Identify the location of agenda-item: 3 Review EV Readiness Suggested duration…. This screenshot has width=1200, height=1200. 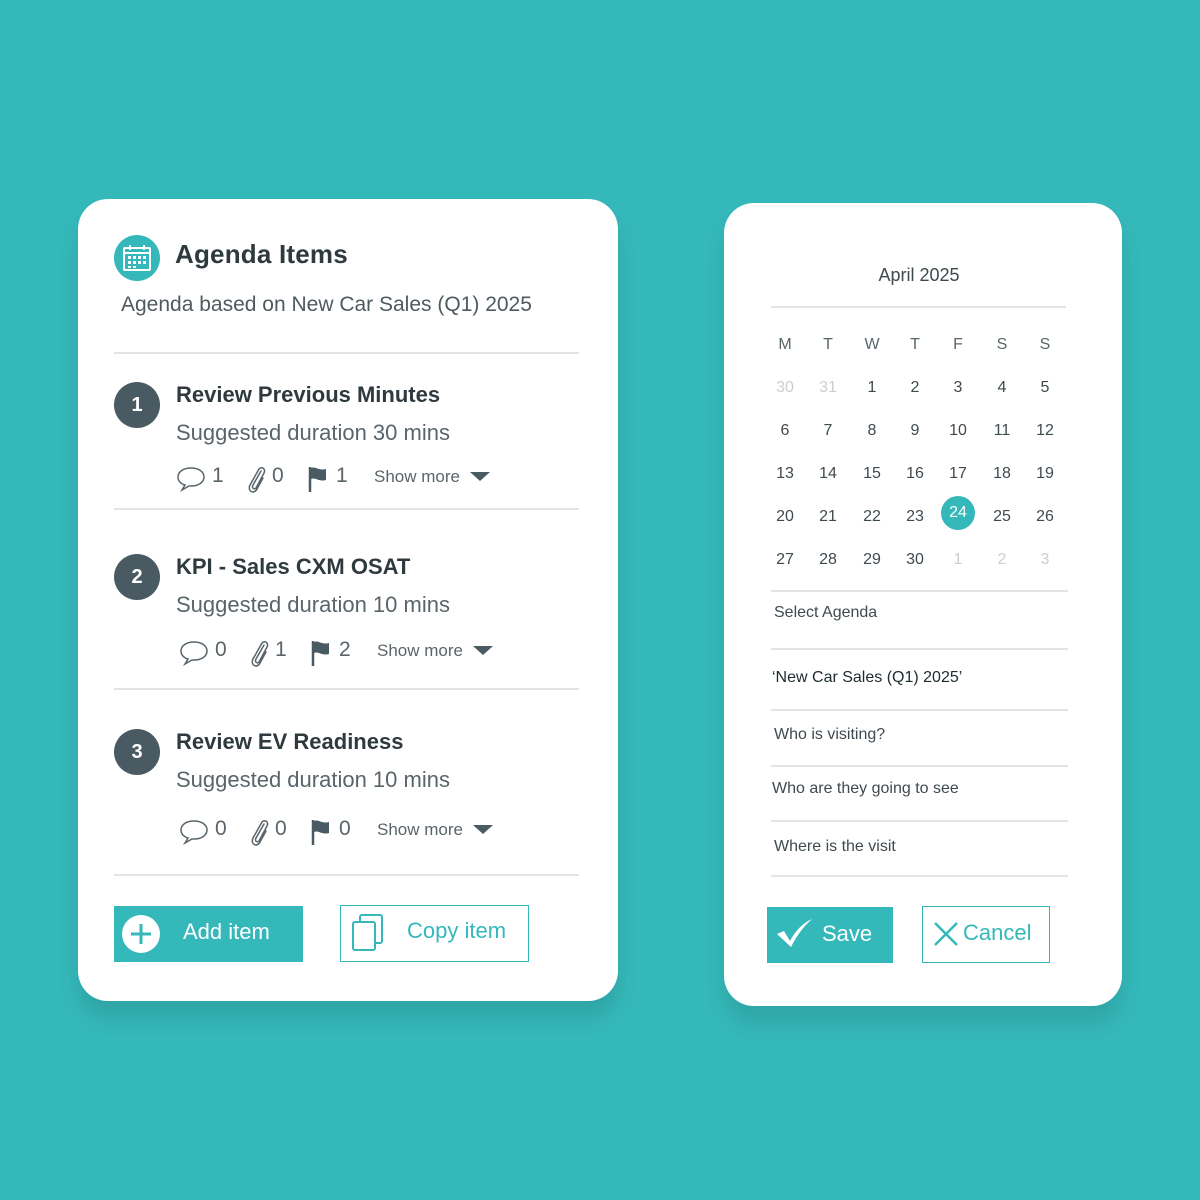
(349, 804).